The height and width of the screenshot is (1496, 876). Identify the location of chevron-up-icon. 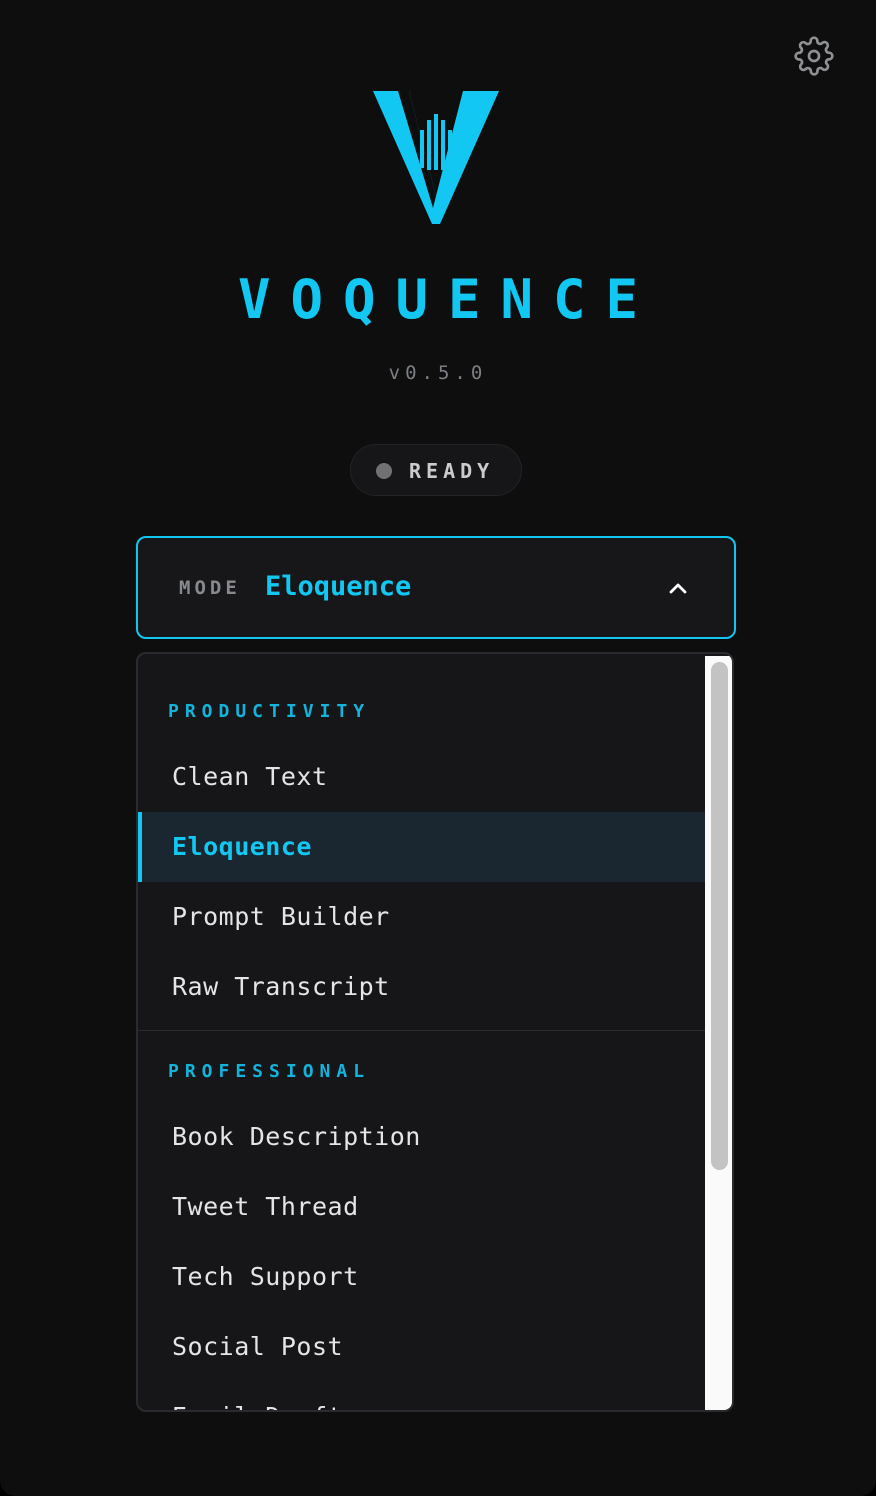
(678, 588).